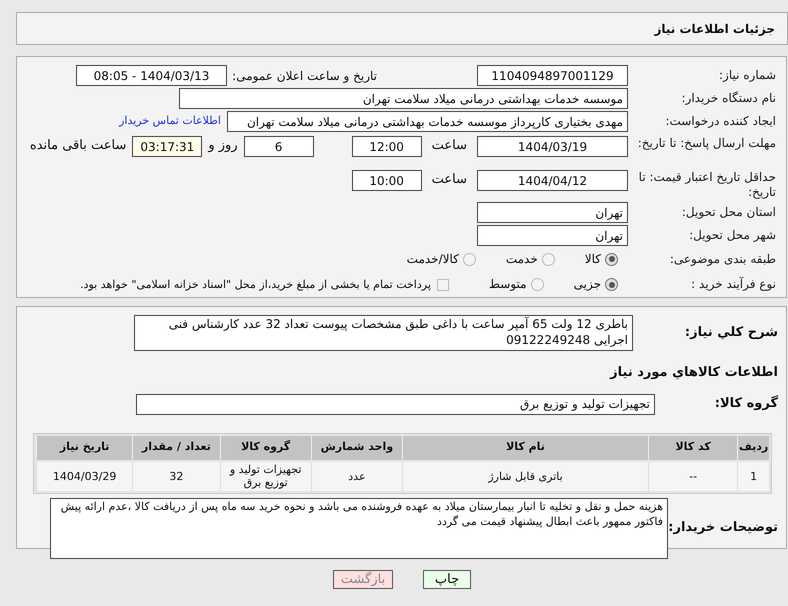 This screenshot has width=788, height=606. I want to click on table-cell: 1404/03/29, so click(84, 476).